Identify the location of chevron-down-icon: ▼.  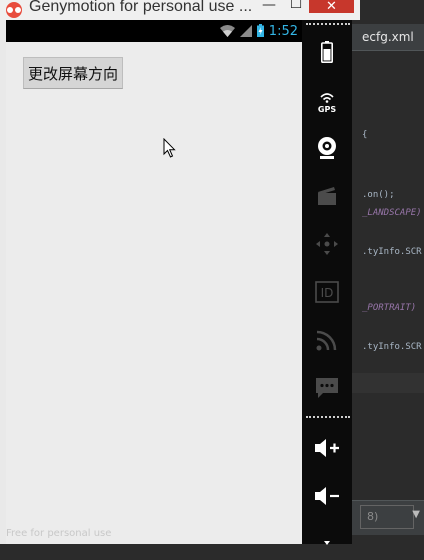
(416, 514).